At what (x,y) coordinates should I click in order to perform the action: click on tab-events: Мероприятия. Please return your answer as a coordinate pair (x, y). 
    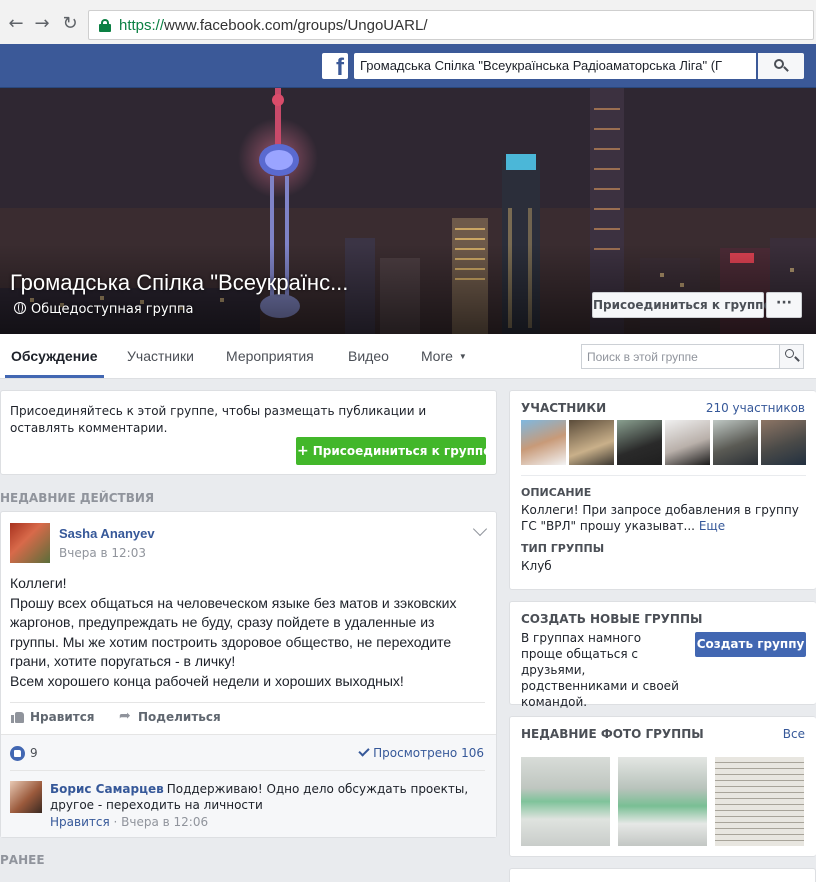
    Looking at the image, I should click on (270, 356).